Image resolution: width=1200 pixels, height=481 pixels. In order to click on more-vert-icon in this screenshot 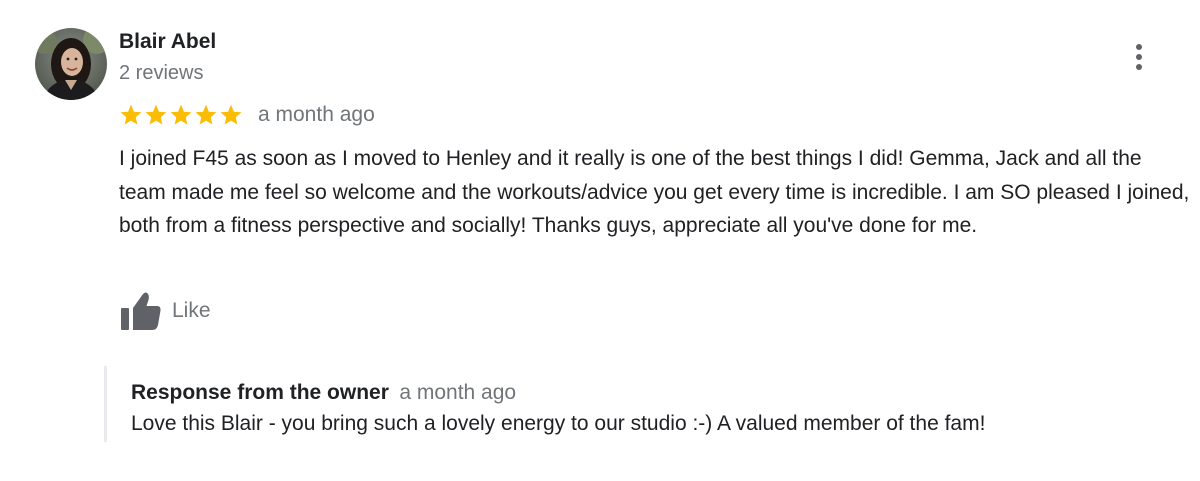, I will do `click(1139, 57)`.